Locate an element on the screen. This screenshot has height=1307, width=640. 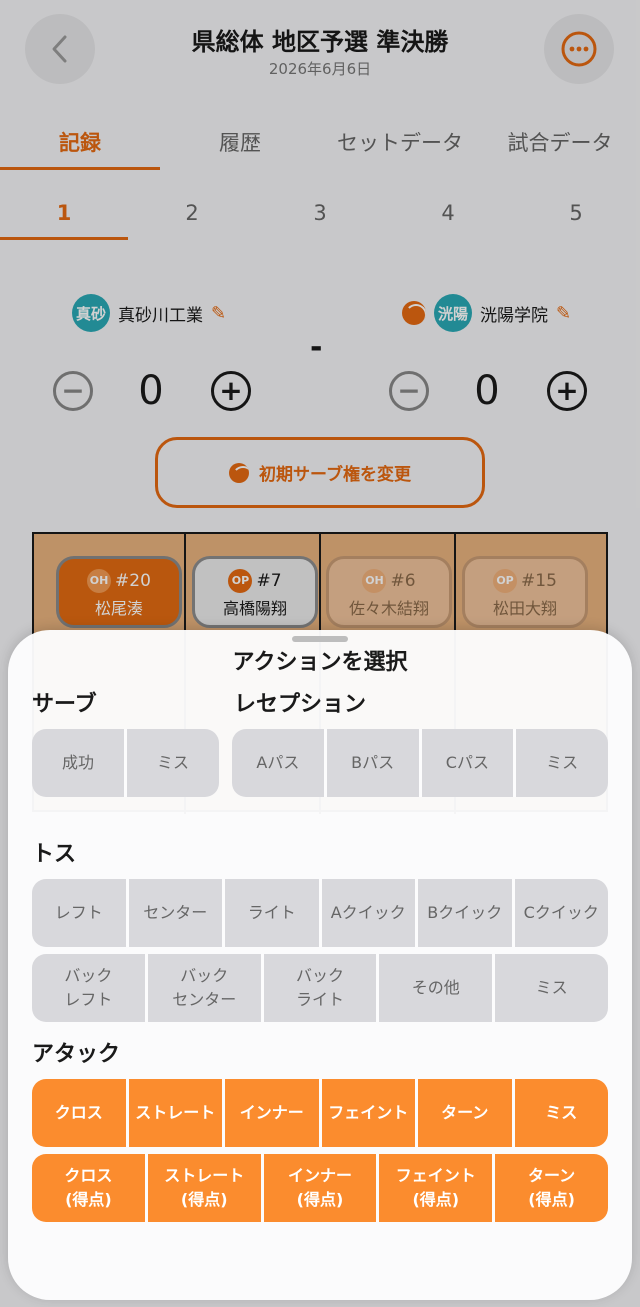
toss-b-quick-button: Bクイック is located at coordinates (465, 913).